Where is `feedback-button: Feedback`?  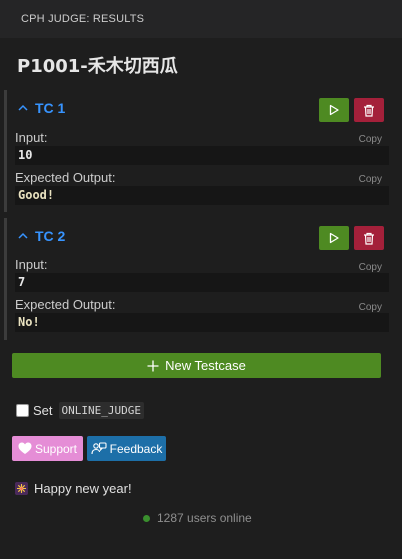
feedback-button: Feedback is located at coordinates (126, 448).